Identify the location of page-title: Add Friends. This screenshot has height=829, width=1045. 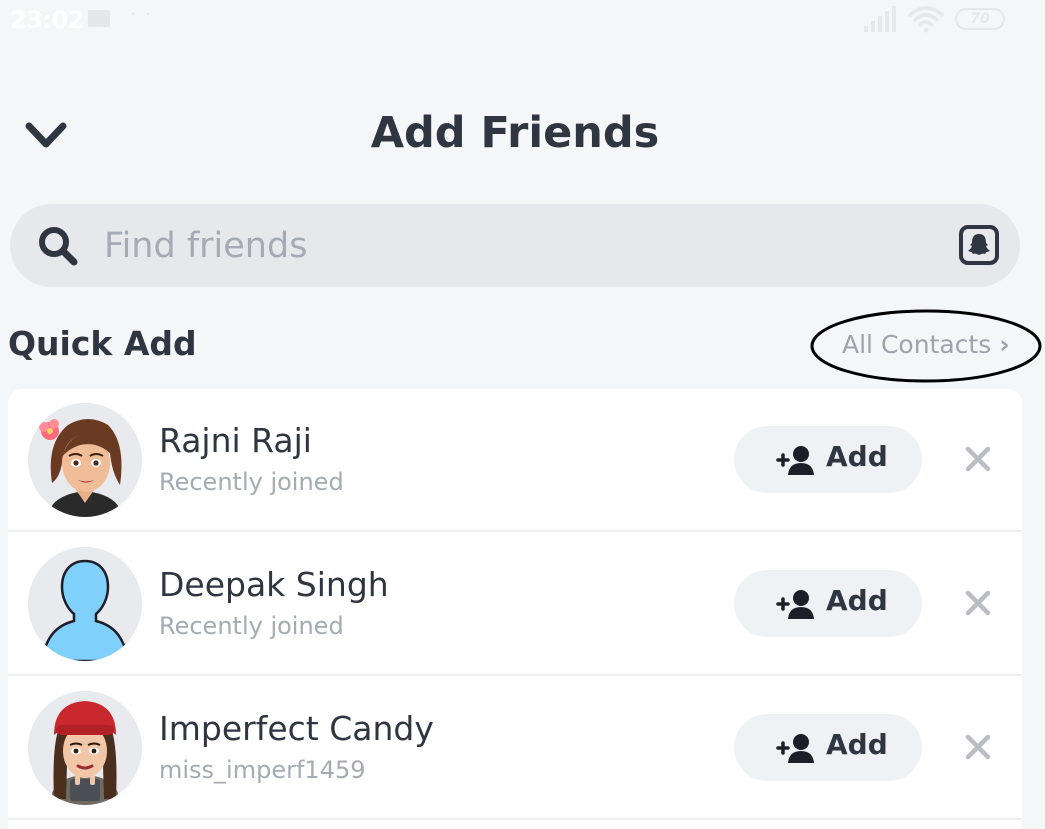
(515, 133).